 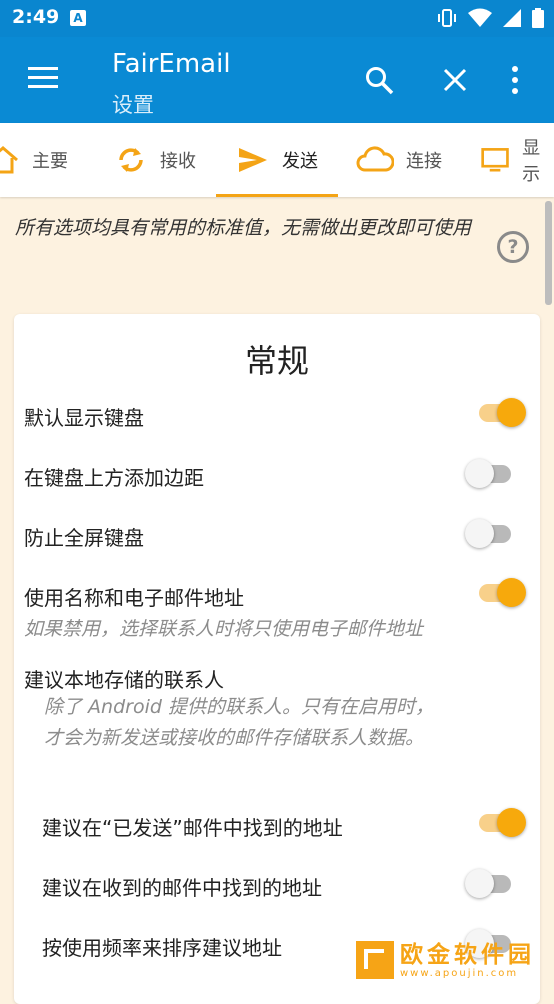 What do you see at coordinates (178, 161) in the screenshot?
I see `tab-receive-label: 接收` at bounding box center [178, 161].